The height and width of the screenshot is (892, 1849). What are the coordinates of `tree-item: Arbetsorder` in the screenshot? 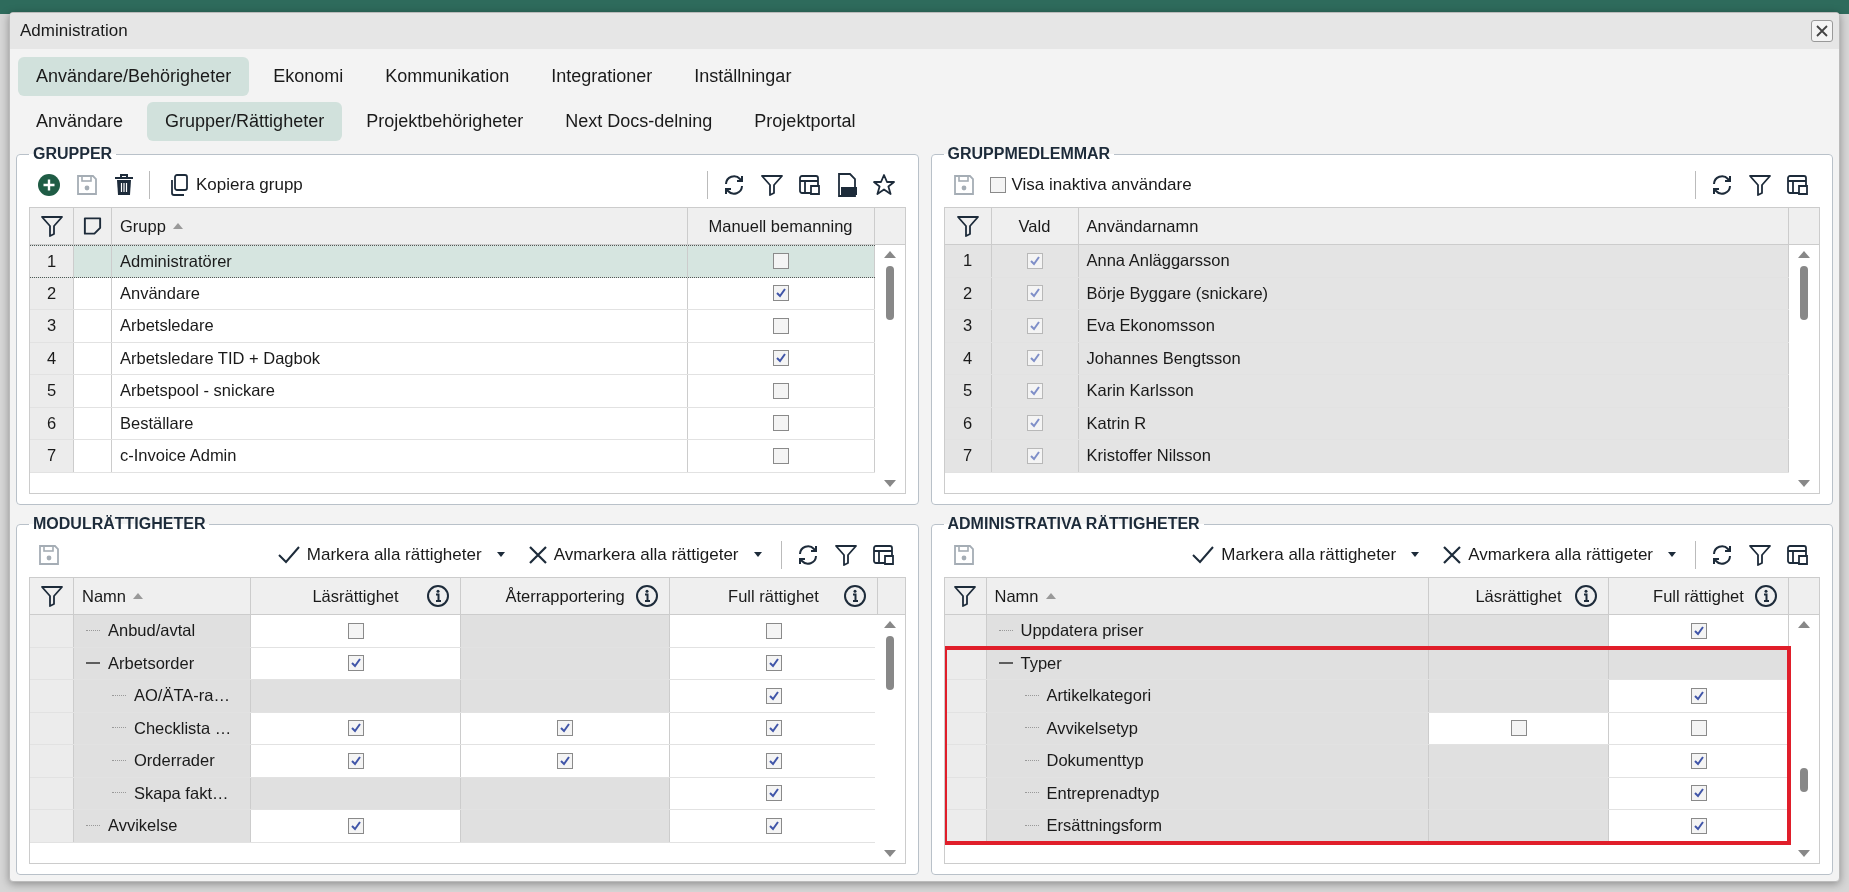 It's located at (162, 663).